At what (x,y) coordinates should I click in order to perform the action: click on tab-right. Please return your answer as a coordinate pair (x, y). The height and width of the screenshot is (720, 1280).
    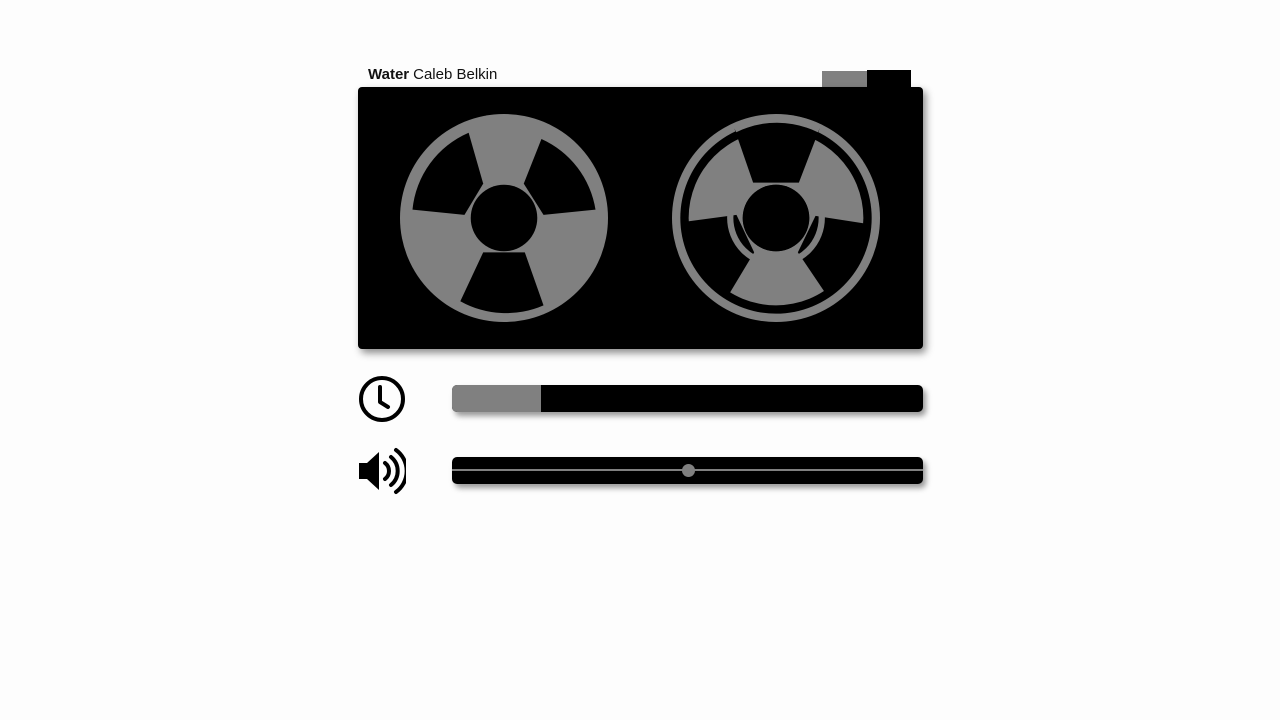
    Looking at the image, I should click on (889, 78).